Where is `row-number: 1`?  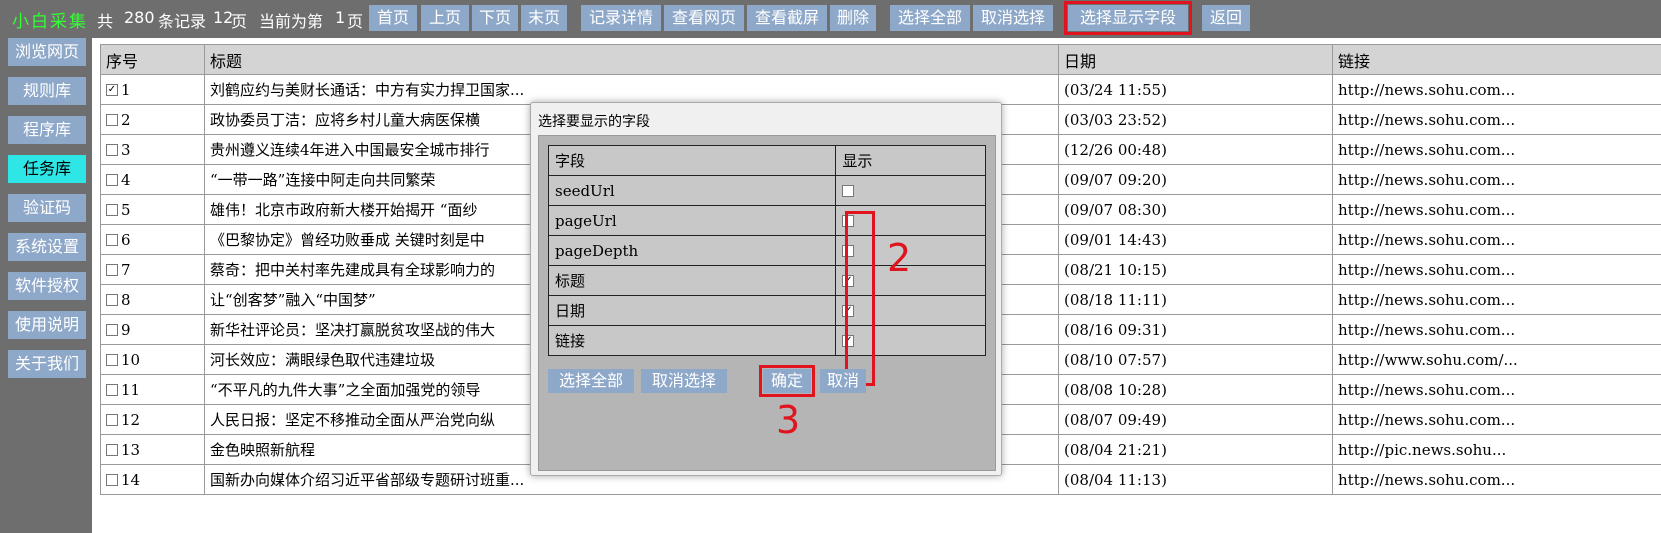 row-number: 1 is located at coordinates (126, 89).